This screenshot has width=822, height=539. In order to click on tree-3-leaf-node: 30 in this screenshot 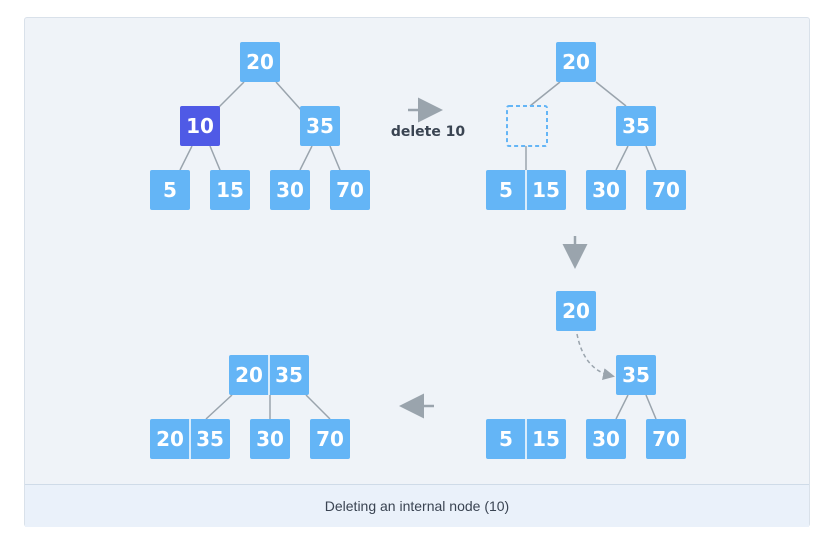, I will do `click(606, 439)`.